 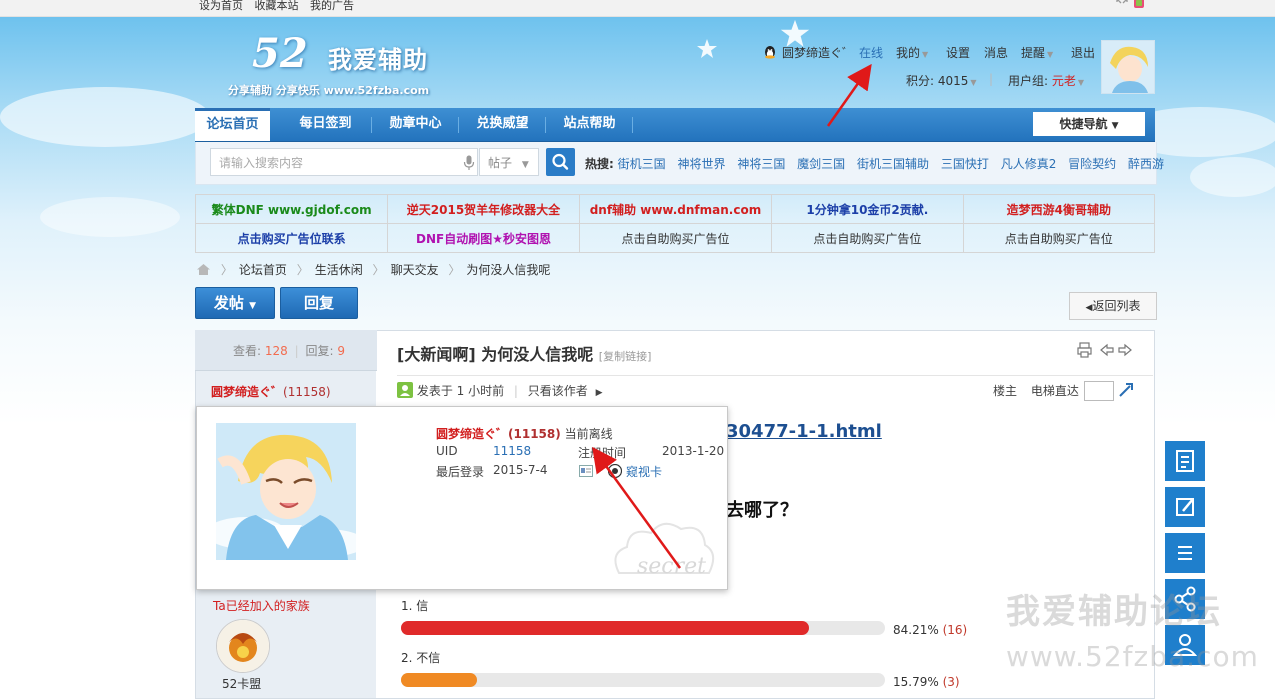 What do you see at coordinates (247, 351) in the screenshot?
I see `views-label: 查看:` at bounding box center [247, 351].